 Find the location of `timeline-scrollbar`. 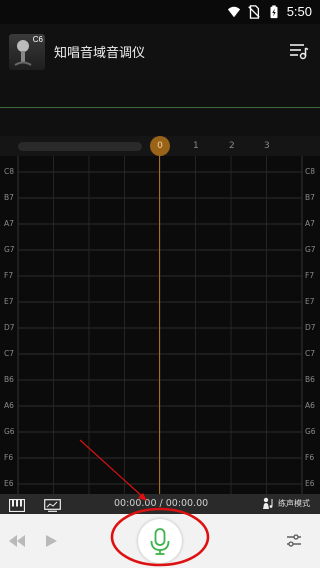

timeline-scrollbar is located at coordinates (80, 146).